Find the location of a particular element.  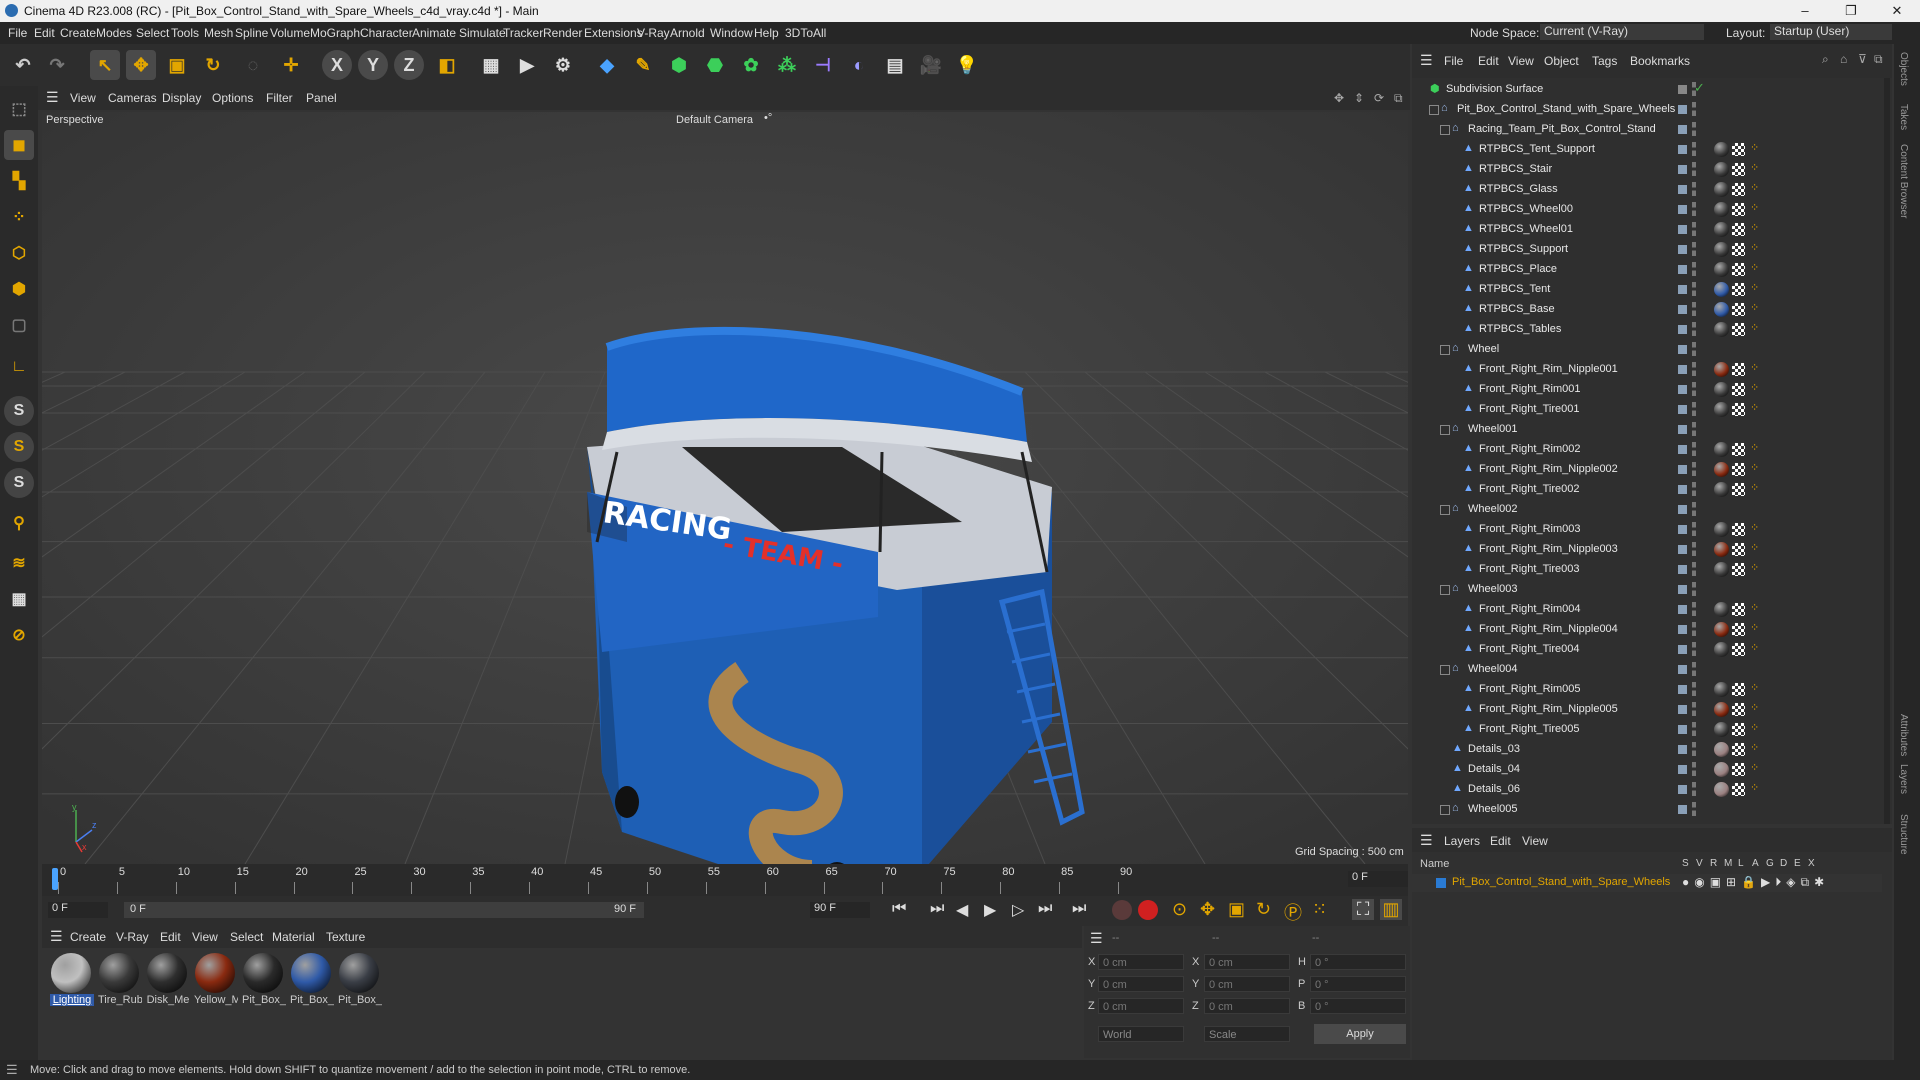

previous-frame-icon: ◀ is located at coordinates (962, 910).